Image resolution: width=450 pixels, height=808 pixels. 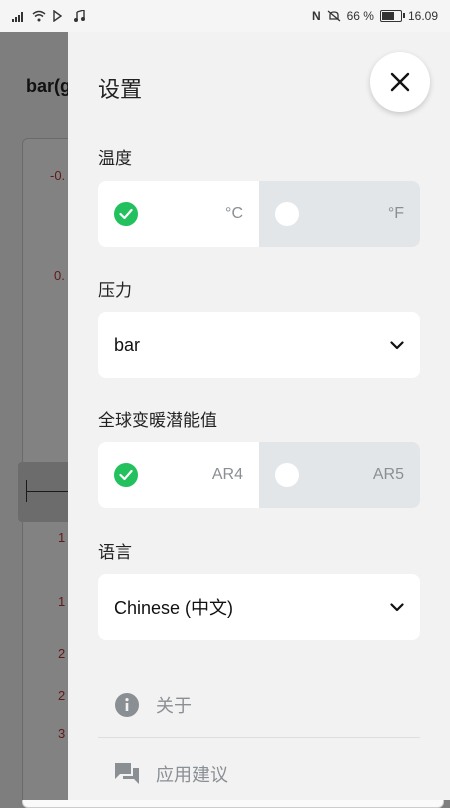 What do you see at coordinates (115, 158) in the screenshot?
I see `temperature-label: 温度` at bounding box center [115, 158].